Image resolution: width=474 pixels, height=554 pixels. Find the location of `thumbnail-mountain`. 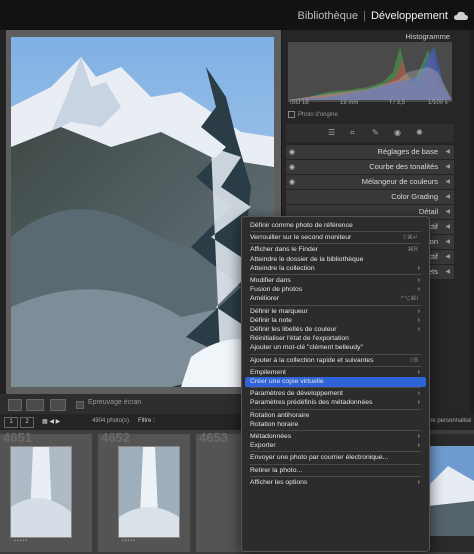

thumbnail-mountain is located at coordinates (451, 491).